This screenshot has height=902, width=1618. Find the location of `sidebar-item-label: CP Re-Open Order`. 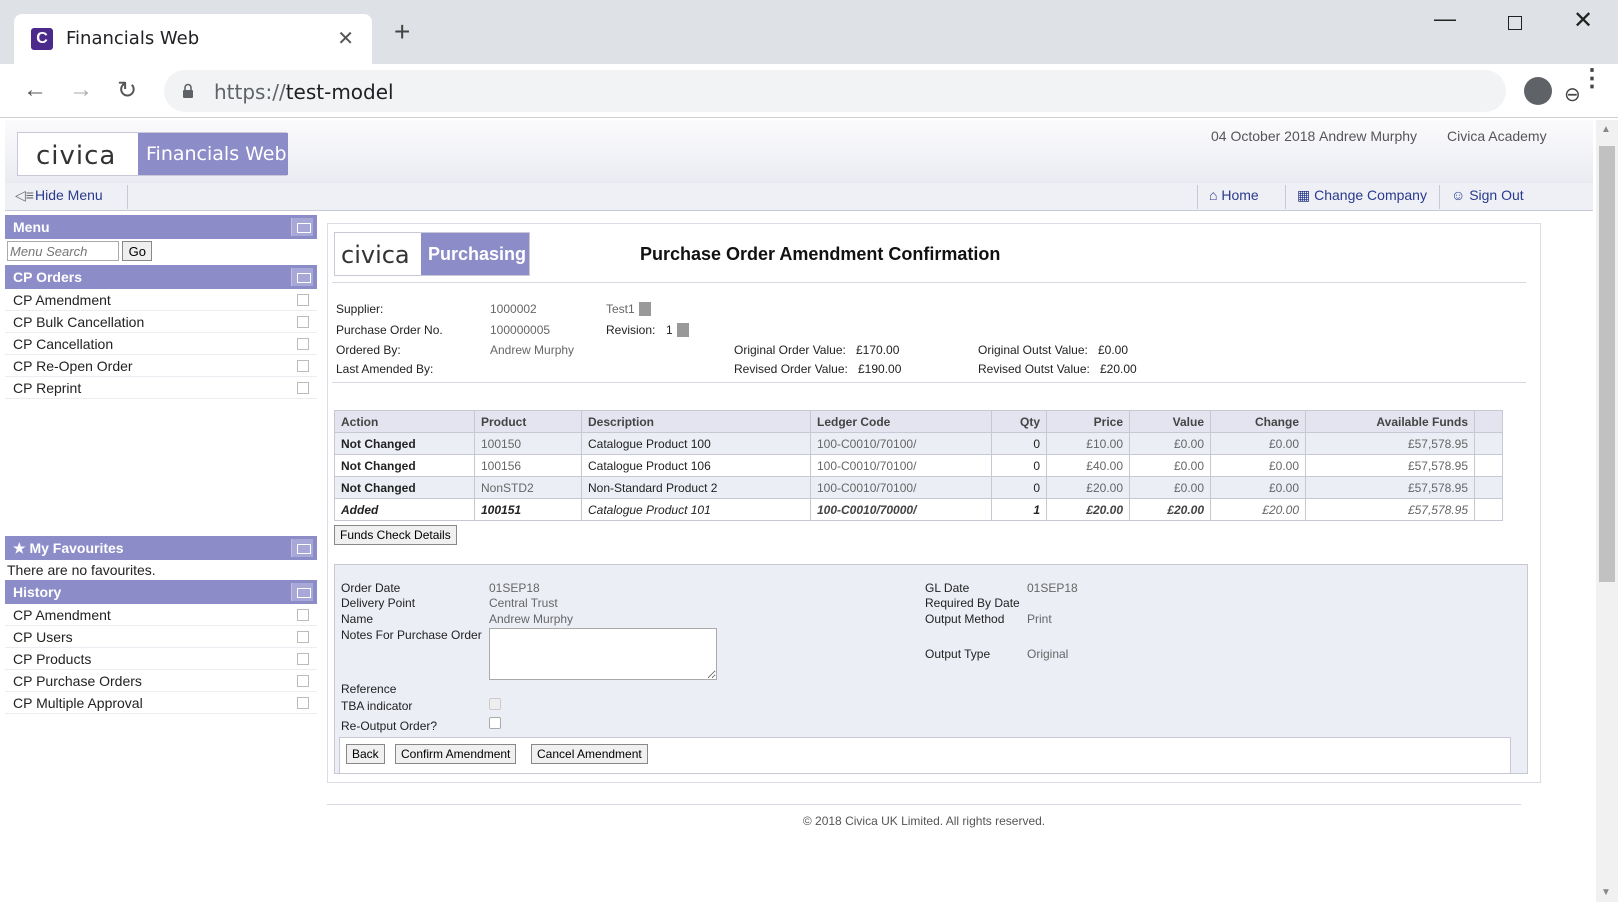

sidebar-item-label: CP Re-Open Order is located at coordinates (73, 366).